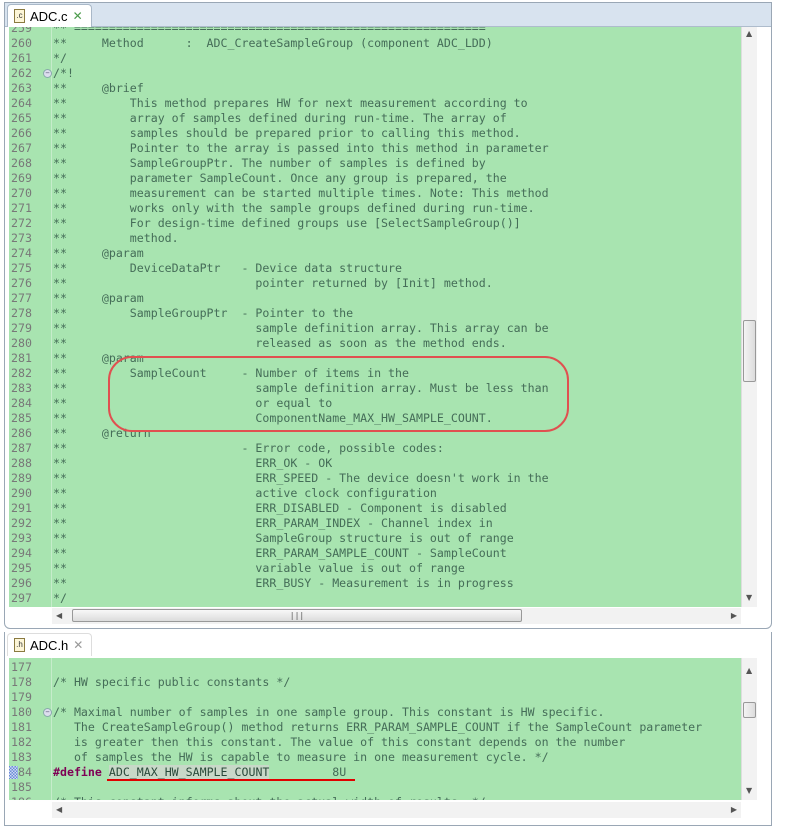  I want to click on line-number: 289, so click(21, 478).